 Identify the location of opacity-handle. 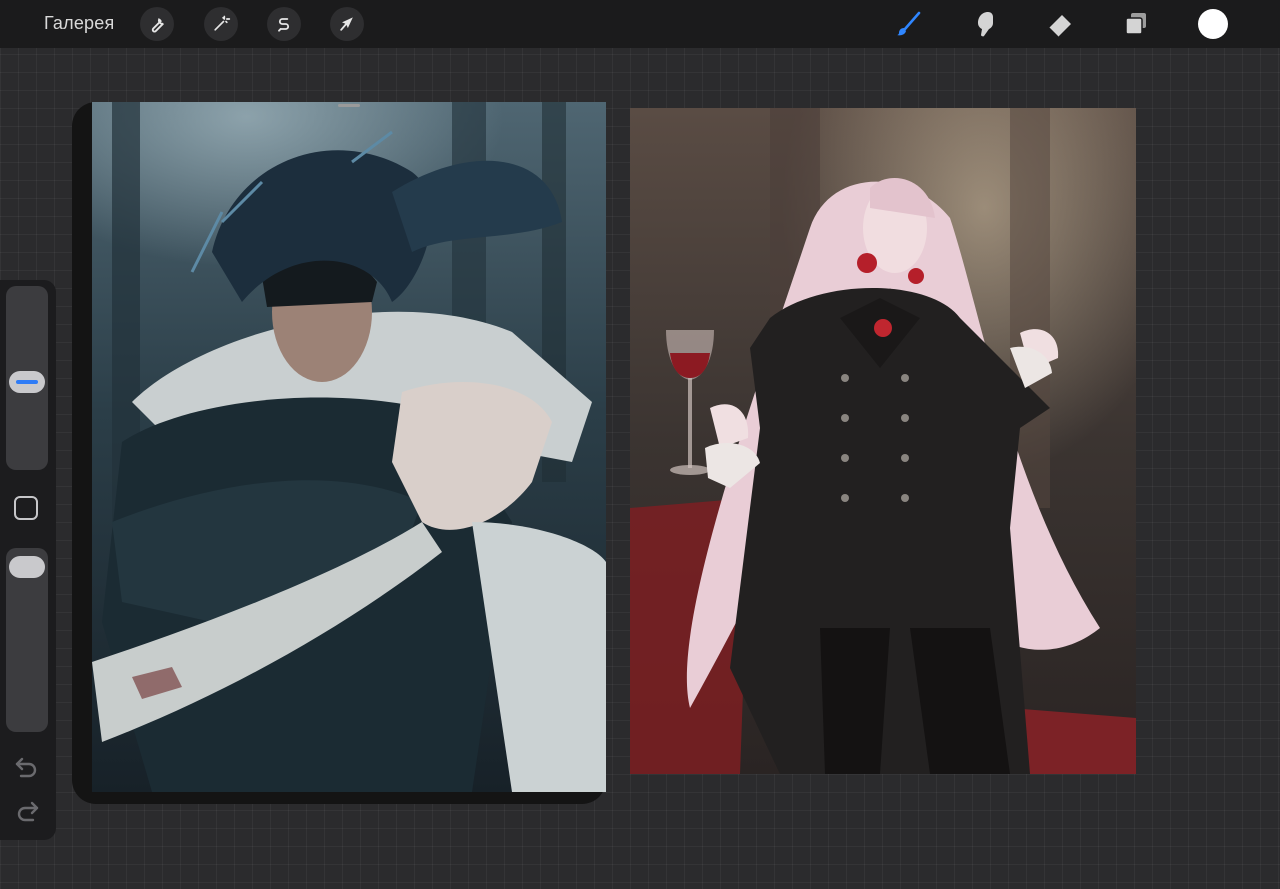
(27, 566).